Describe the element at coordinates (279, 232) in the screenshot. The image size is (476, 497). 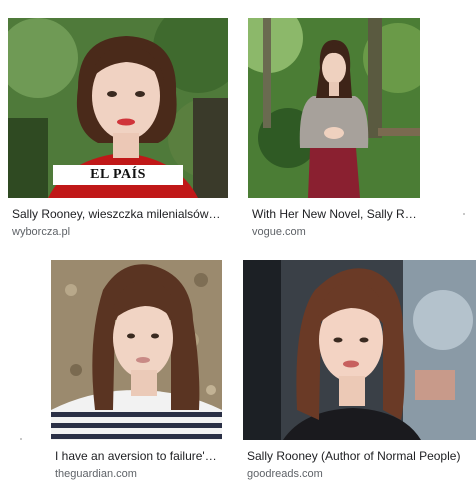
I see `result-source-2: vogue.com` at that location.